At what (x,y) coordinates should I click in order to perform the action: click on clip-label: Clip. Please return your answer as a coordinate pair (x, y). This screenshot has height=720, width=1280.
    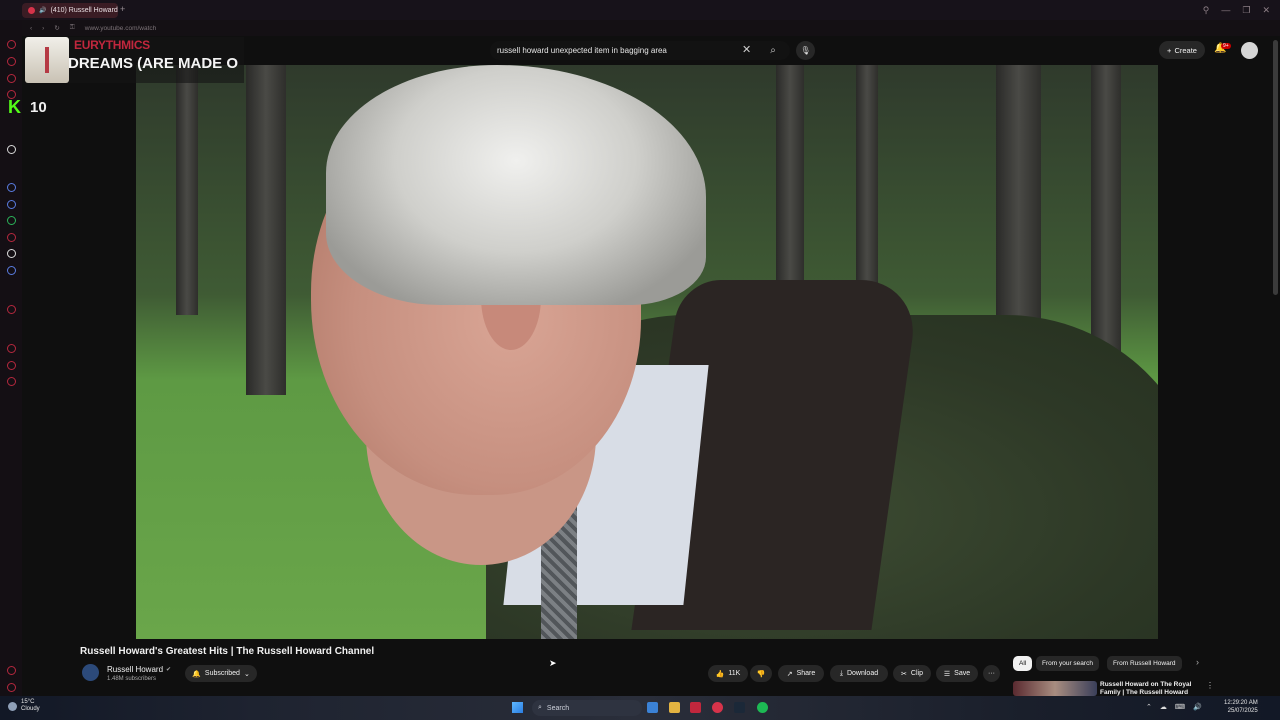
    Looking at the image, I should click on (916, 673).